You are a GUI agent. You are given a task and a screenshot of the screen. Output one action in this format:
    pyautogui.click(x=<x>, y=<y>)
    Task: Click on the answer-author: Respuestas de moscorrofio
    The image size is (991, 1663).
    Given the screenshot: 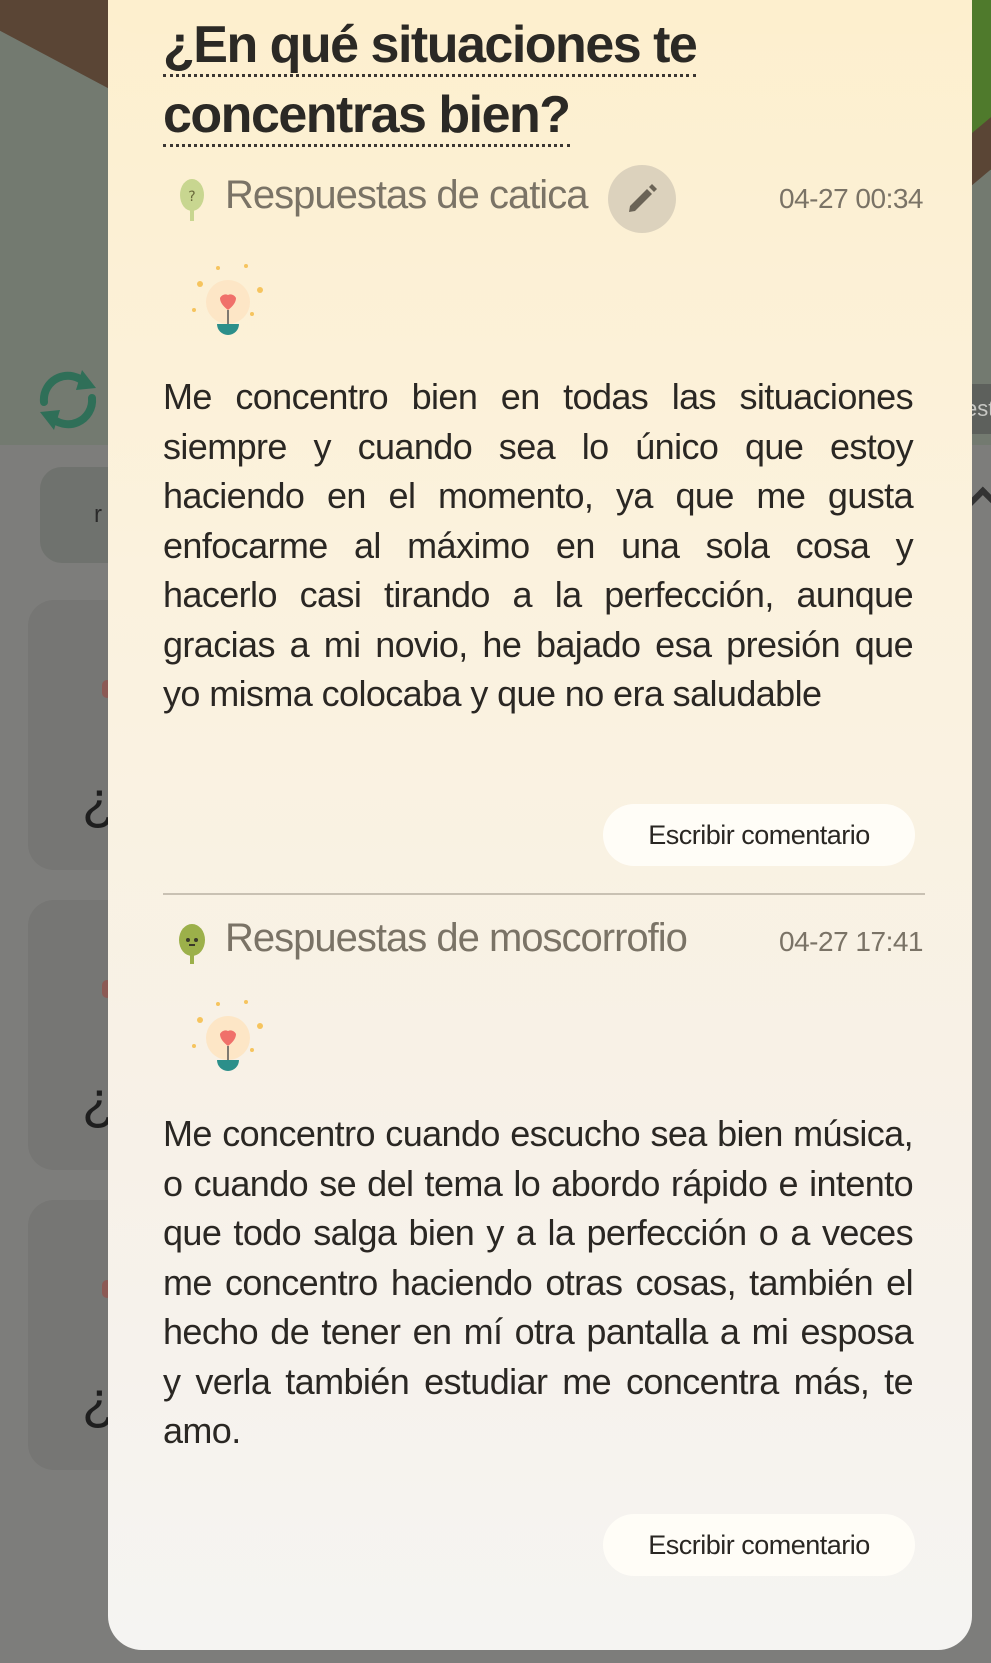 What is the action you would take?
    pyautogui.click(x=456, y=938)
    